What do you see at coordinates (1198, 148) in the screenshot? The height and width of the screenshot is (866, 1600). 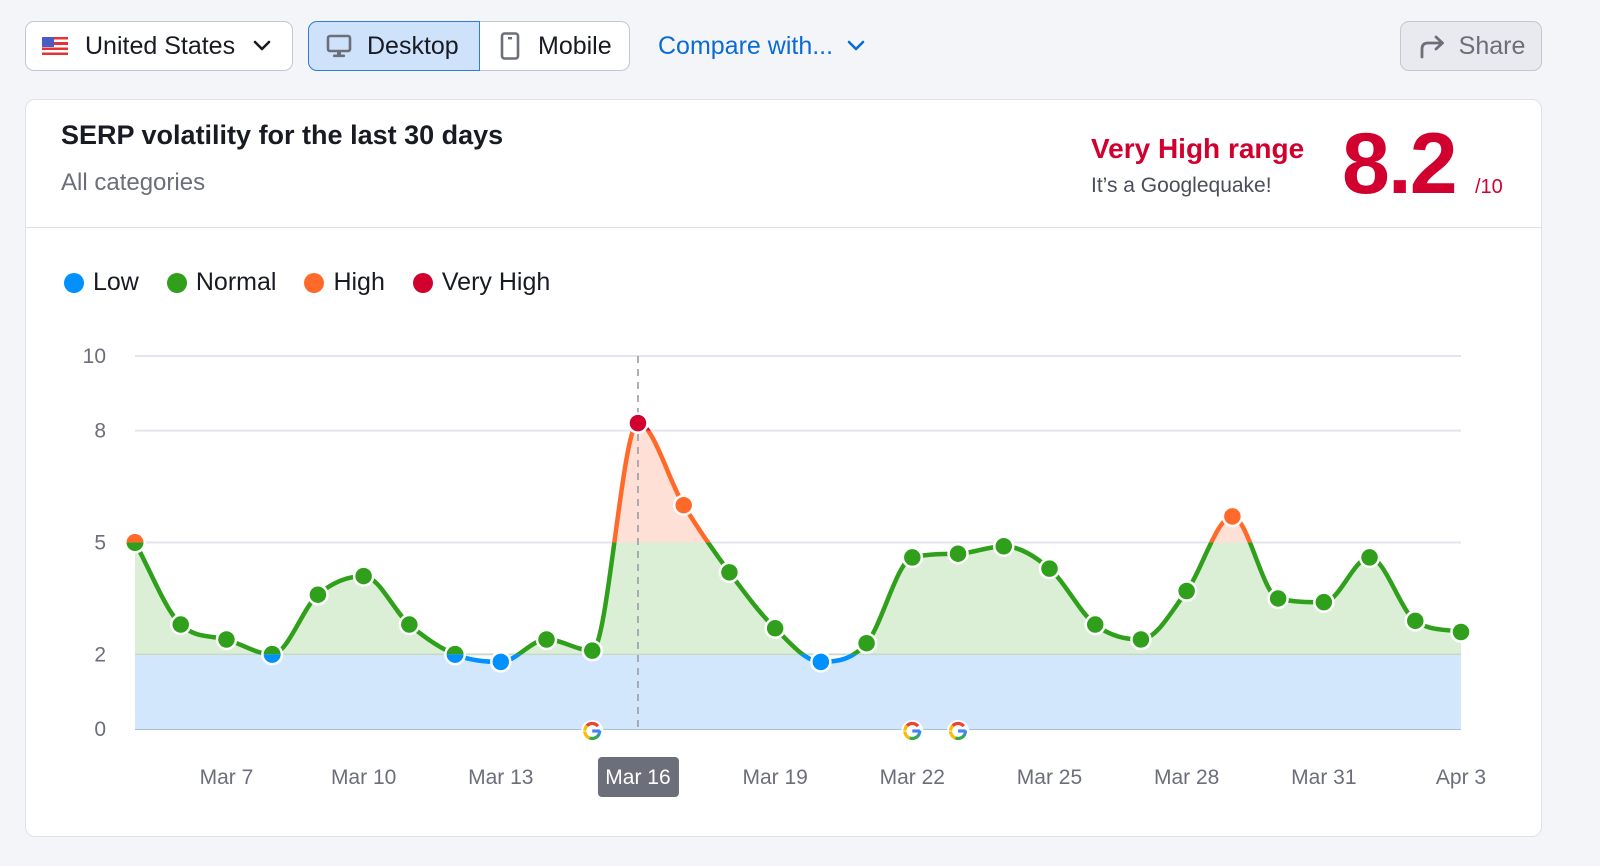 I see `range-label: Very High range` at bounding box center [1198, 148].